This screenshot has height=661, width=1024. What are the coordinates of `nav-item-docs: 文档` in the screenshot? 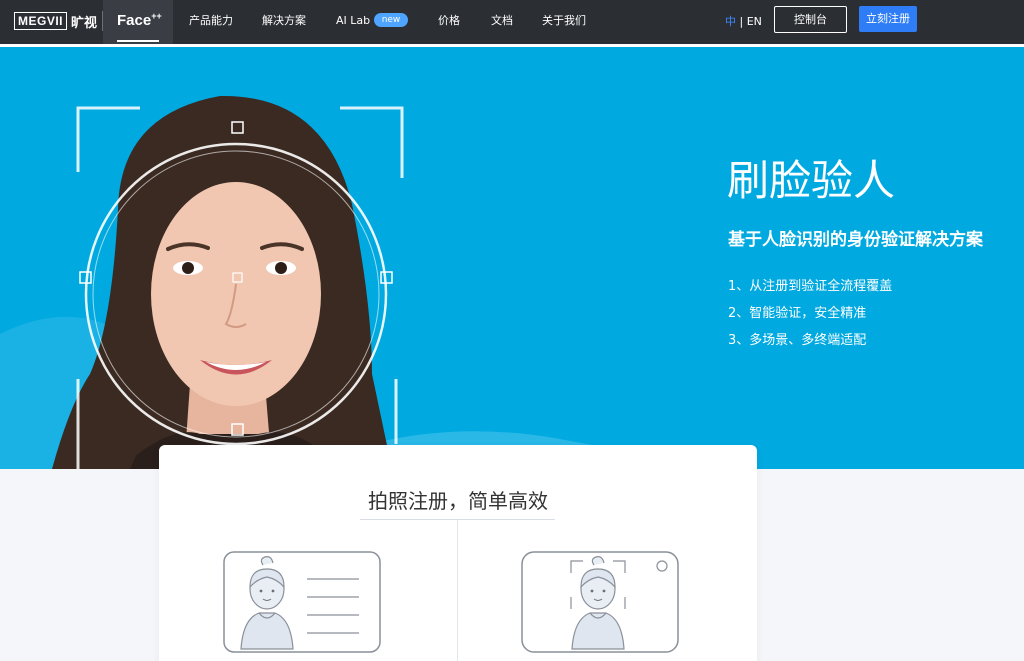 It's located at (502, 21).